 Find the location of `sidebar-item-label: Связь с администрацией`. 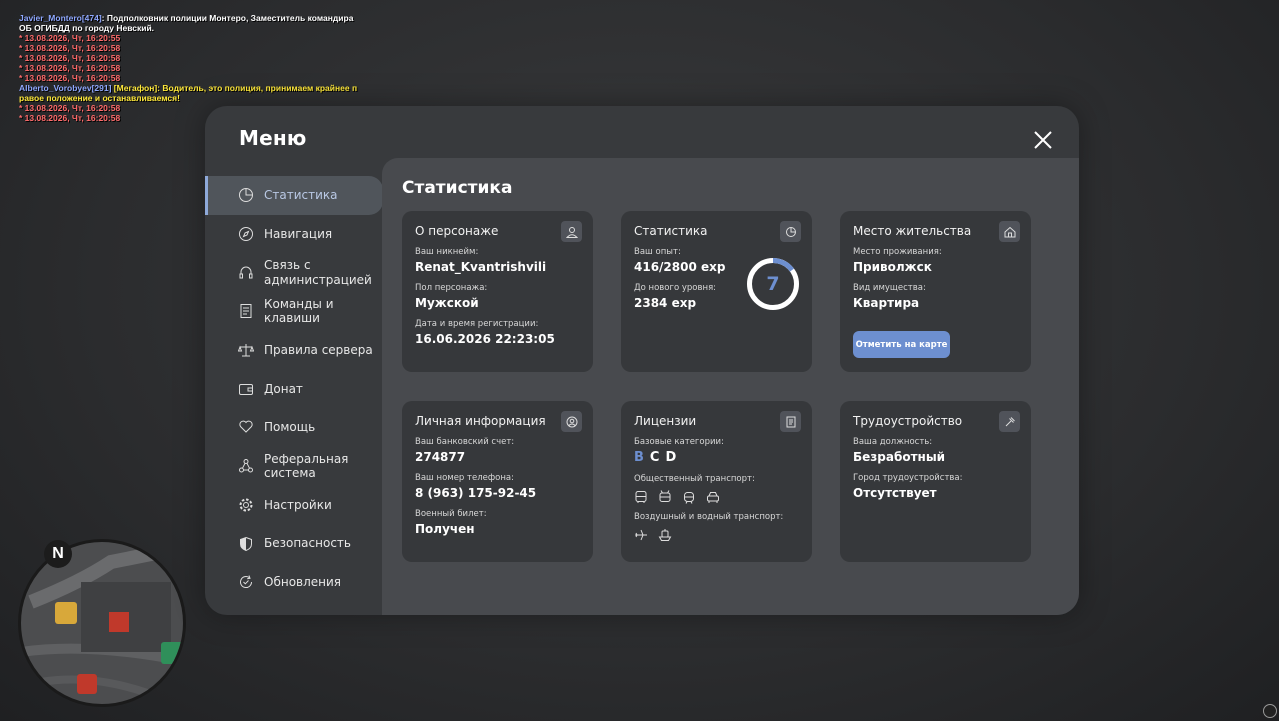

sidebar-item-label: Связь с администрацией is located at coordinates (318, 272).